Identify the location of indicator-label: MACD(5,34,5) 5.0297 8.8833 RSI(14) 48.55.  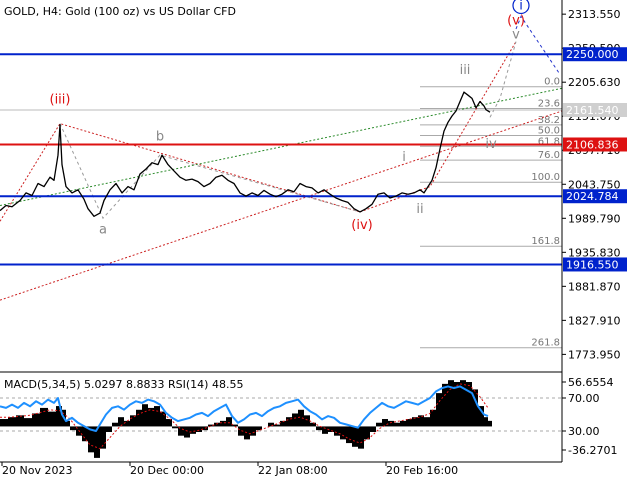
(123, 384).